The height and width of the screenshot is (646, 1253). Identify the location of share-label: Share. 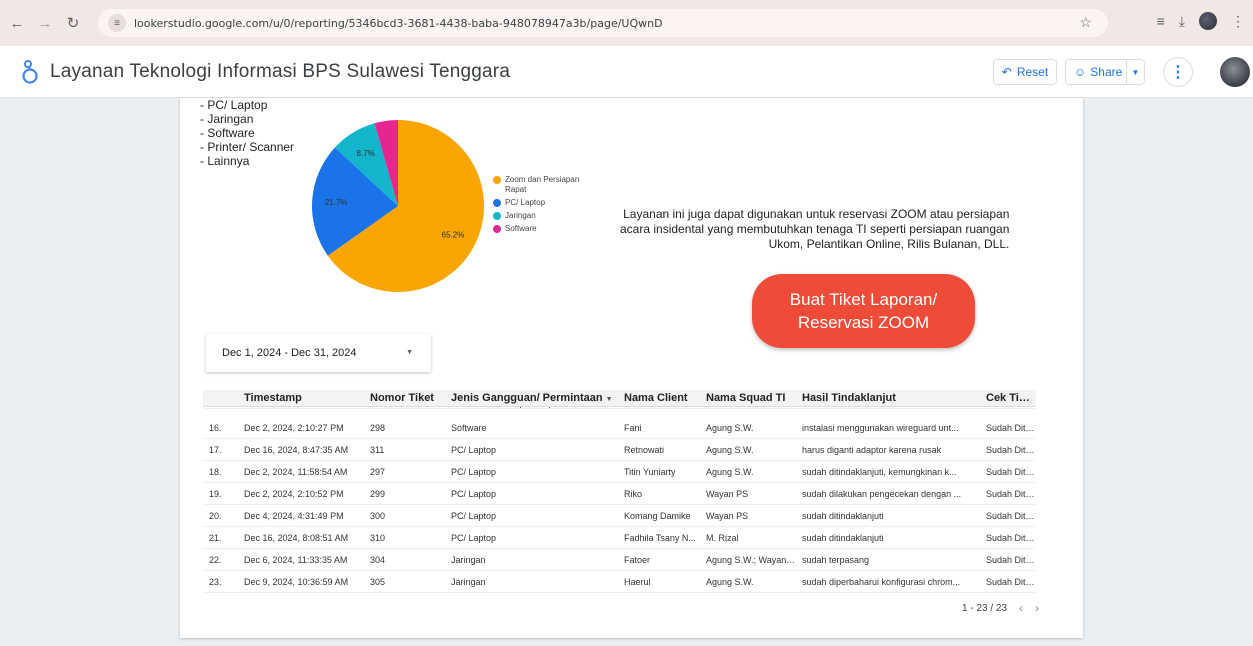
(1106, 72).